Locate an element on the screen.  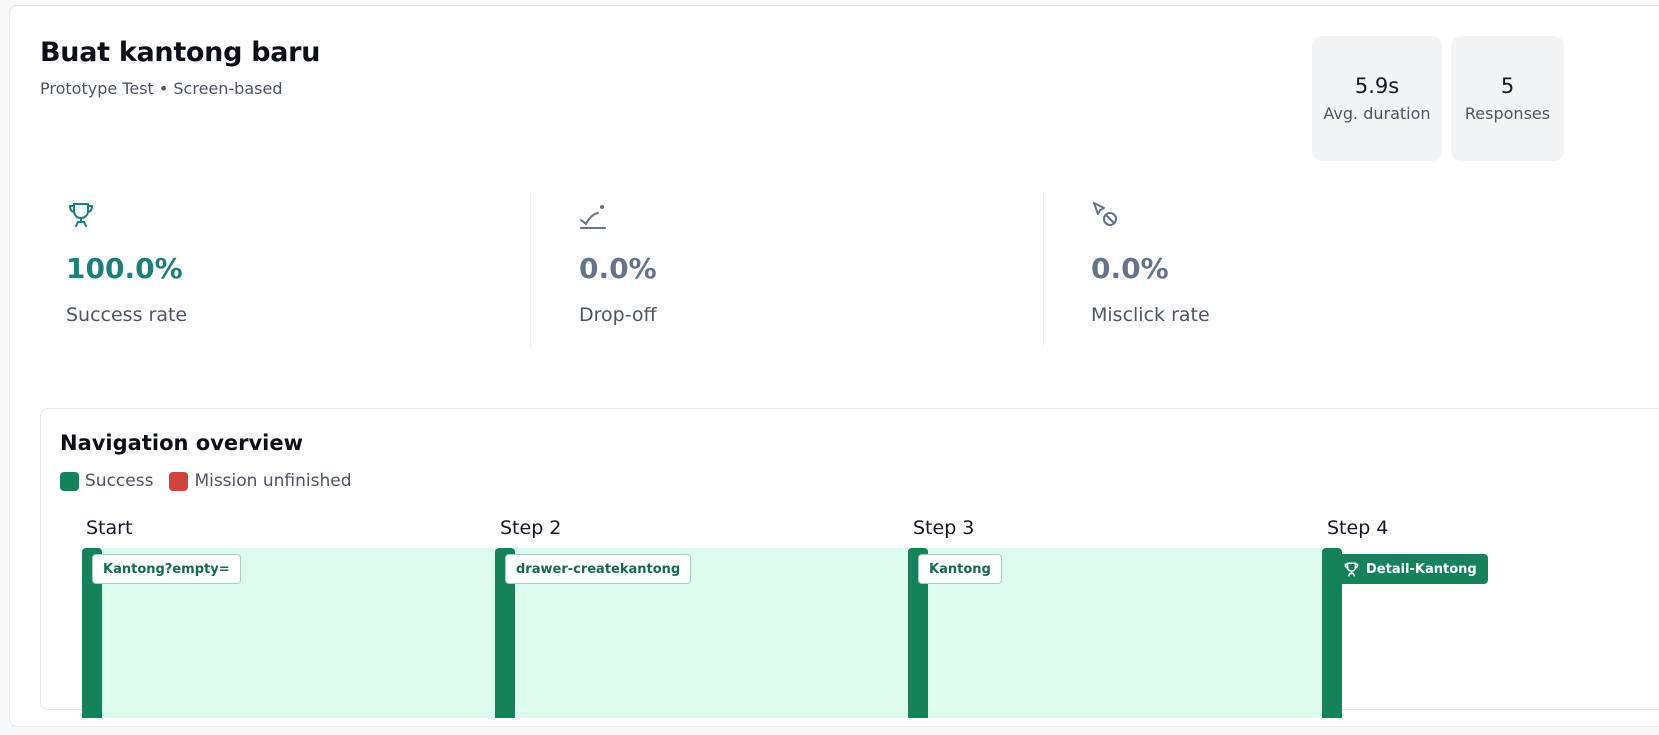
screen-tag-label: Kantong is located at coordinates (960, 569).